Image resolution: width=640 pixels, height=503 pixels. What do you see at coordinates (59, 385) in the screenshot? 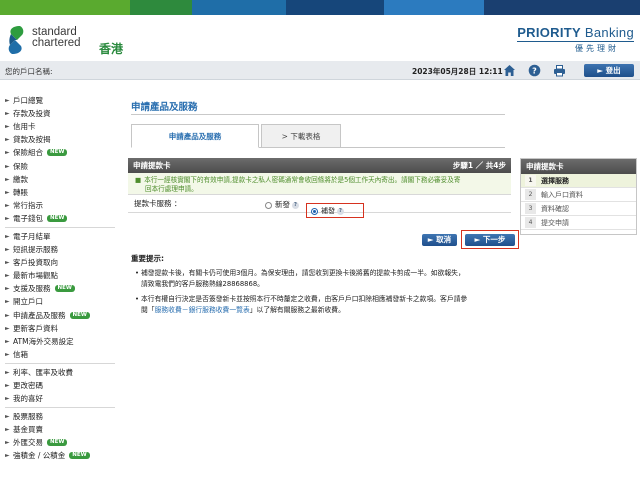
I see `sidebar-item: ► 更改密碼` at bounding box center [59, 385].